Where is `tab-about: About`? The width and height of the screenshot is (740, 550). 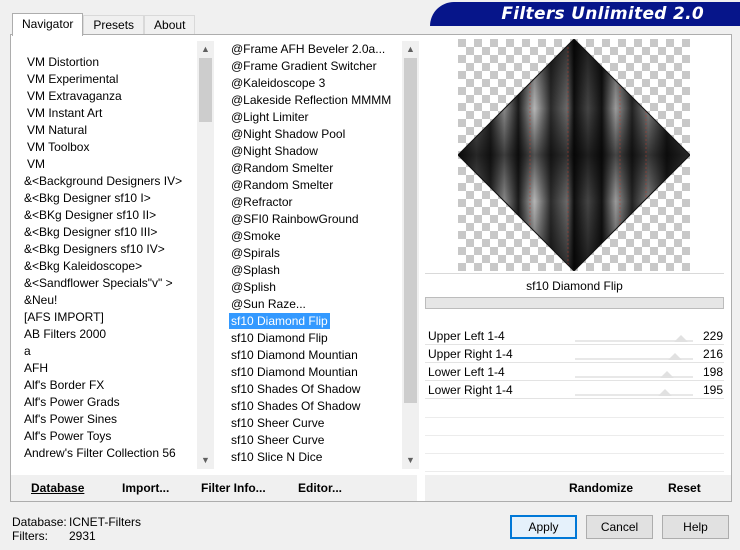
tab-about: About is located at coordinates (170, 25).